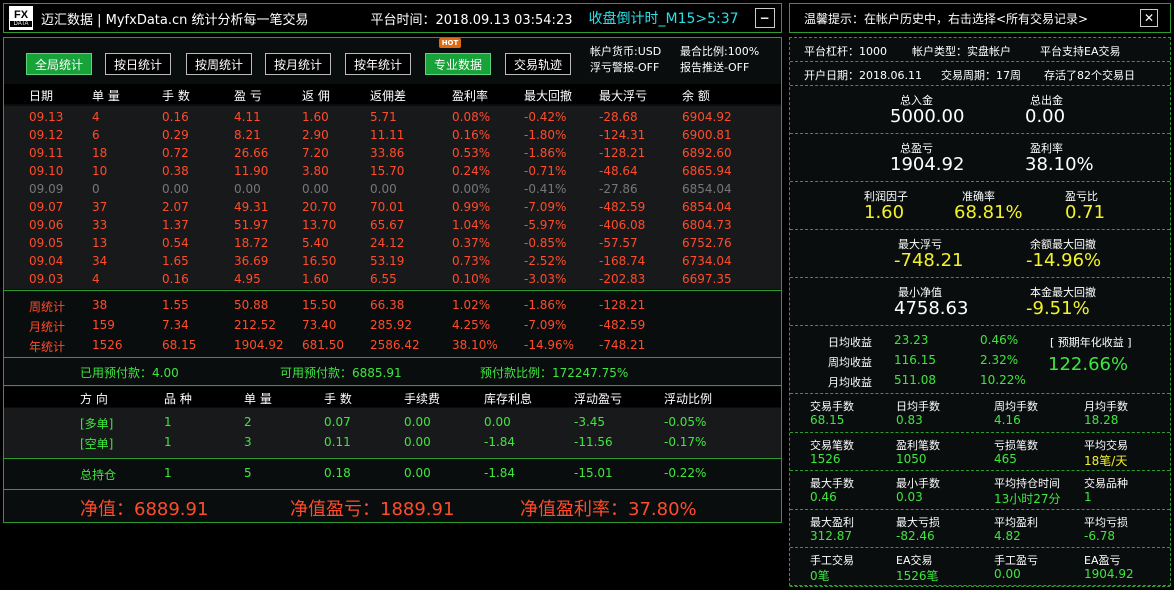  I want to click on position-cell: 3, so click(248, 442).